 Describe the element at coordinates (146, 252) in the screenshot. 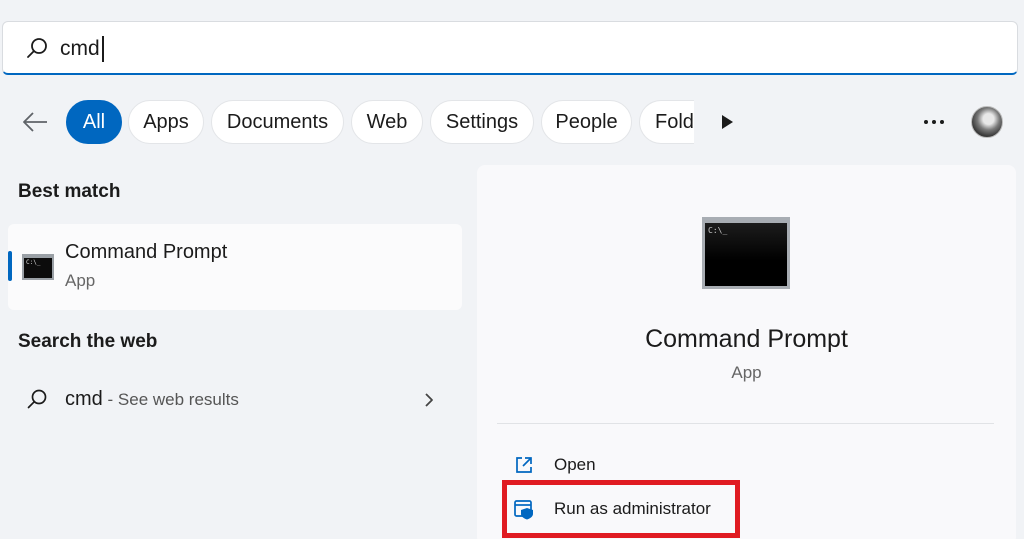

I see `best-match-title: Command Prompt` at that location.